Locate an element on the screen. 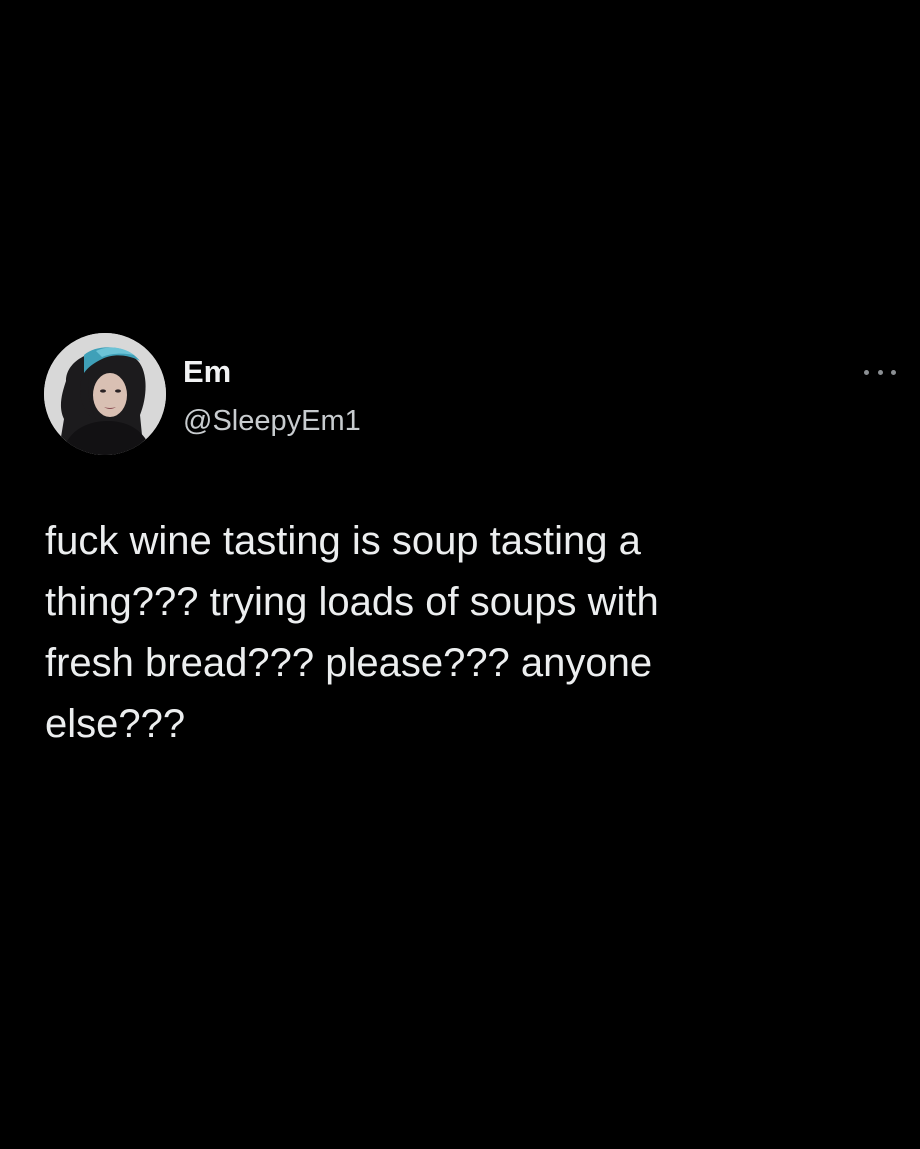 This screenshot has width=920, height=1149. author-handle: @SleepyEm1 is located at coordinates (272, 421).